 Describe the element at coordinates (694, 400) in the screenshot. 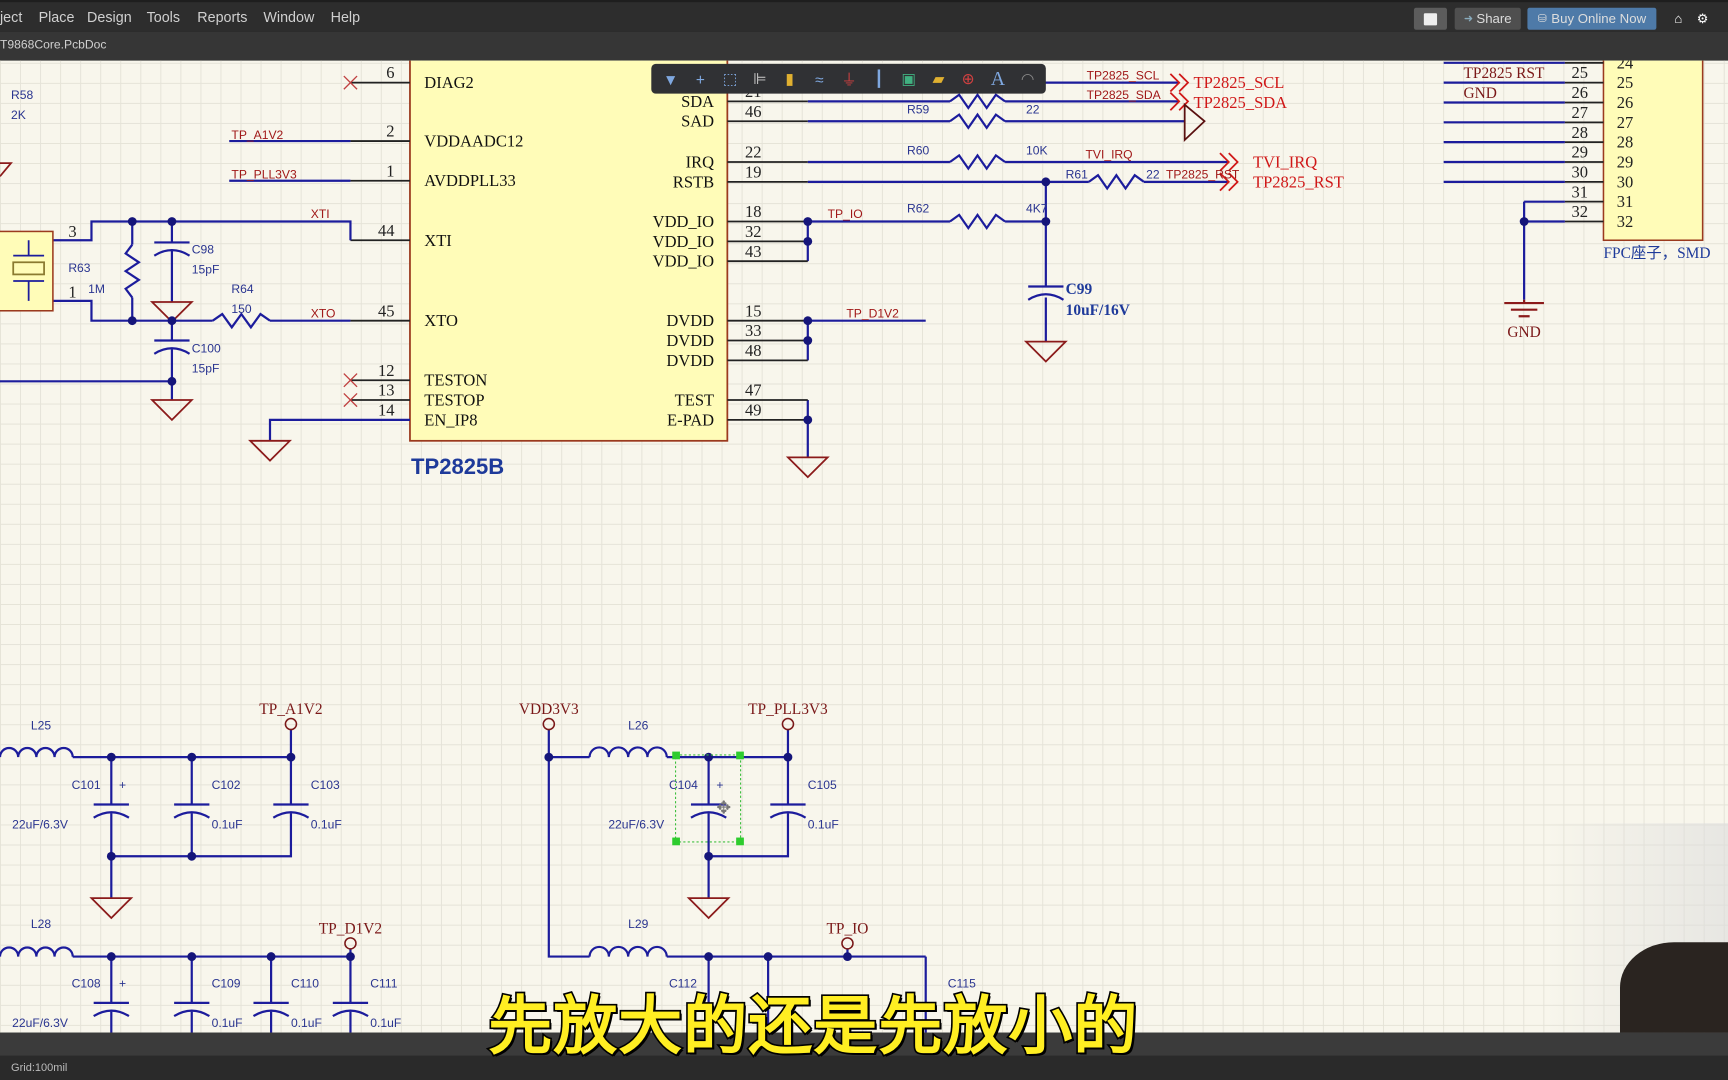

I see `pin-name: TEST` at that location.